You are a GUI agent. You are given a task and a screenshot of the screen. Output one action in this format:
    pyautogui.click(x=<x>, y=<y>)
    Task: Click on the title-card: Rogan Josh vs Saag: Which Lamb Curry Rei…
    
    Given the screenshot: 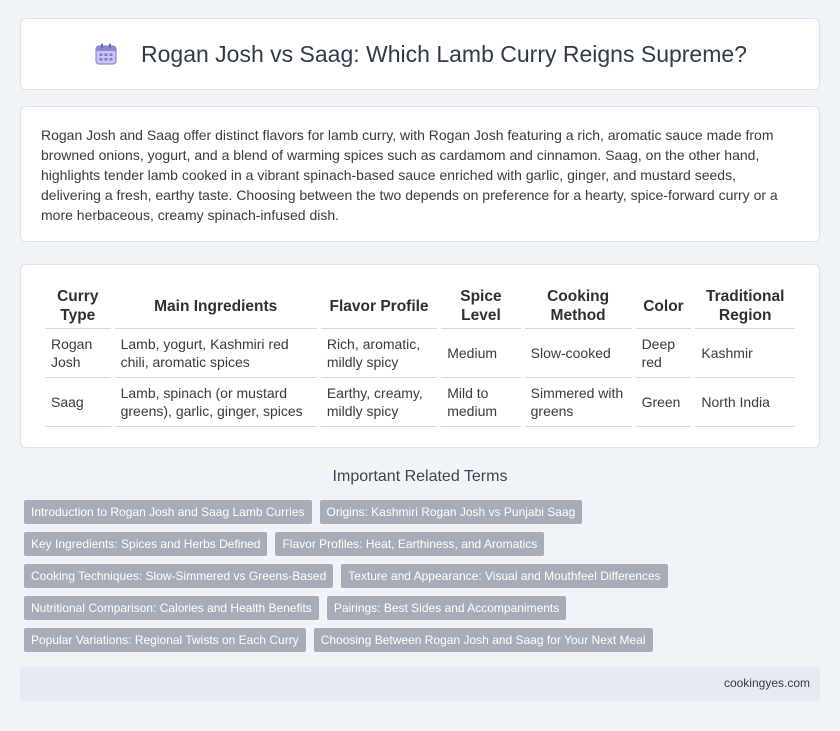 What is the action you would take?
    pyautogui.click(x=420, y=54)
    